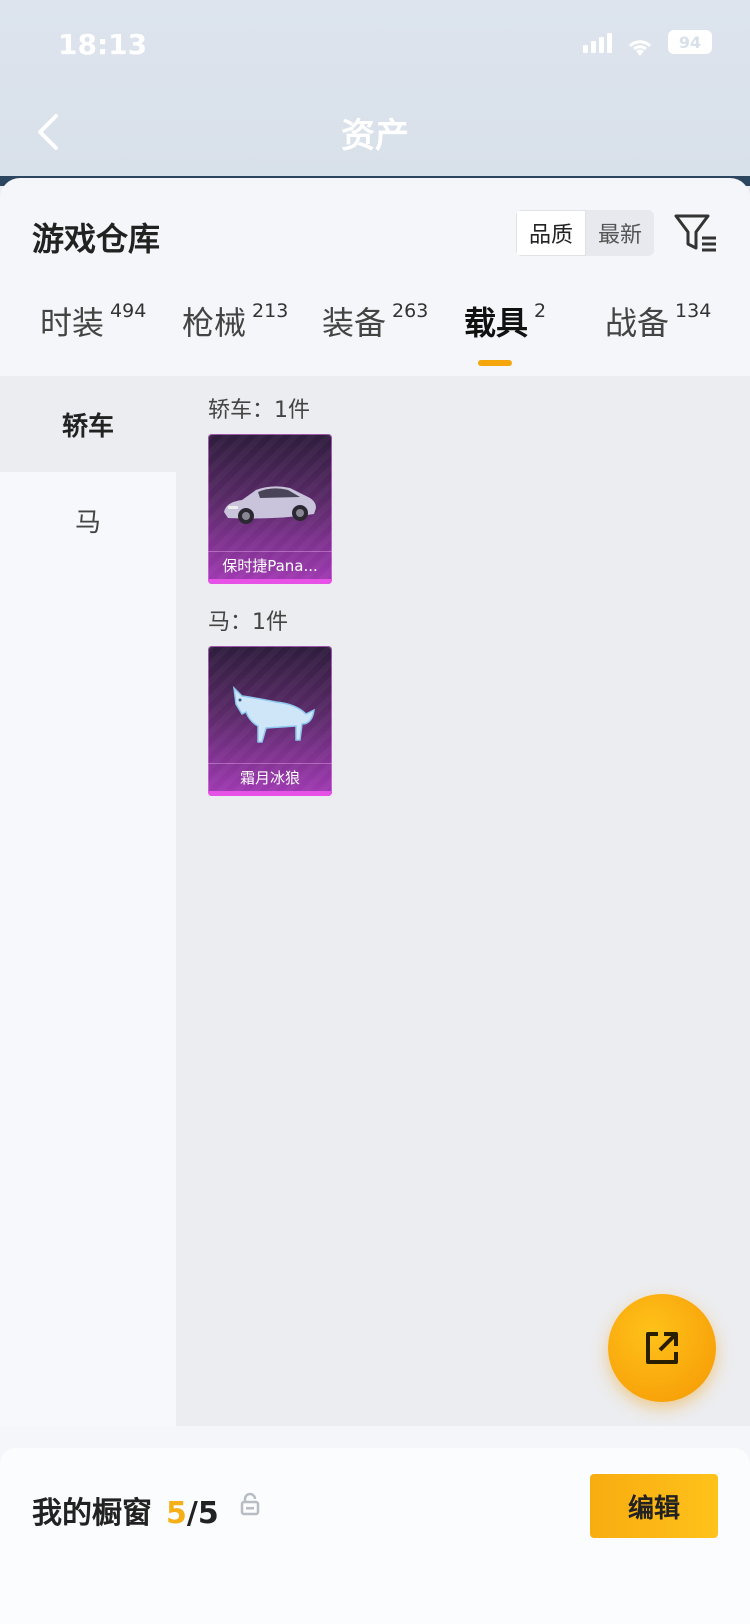 The height and width of the screenshot is (1624, 750). What do you see at coordinates (620, 233) in the screenshot?
I see `sort-newest-option: 最新` at bounding box center [620, 233].